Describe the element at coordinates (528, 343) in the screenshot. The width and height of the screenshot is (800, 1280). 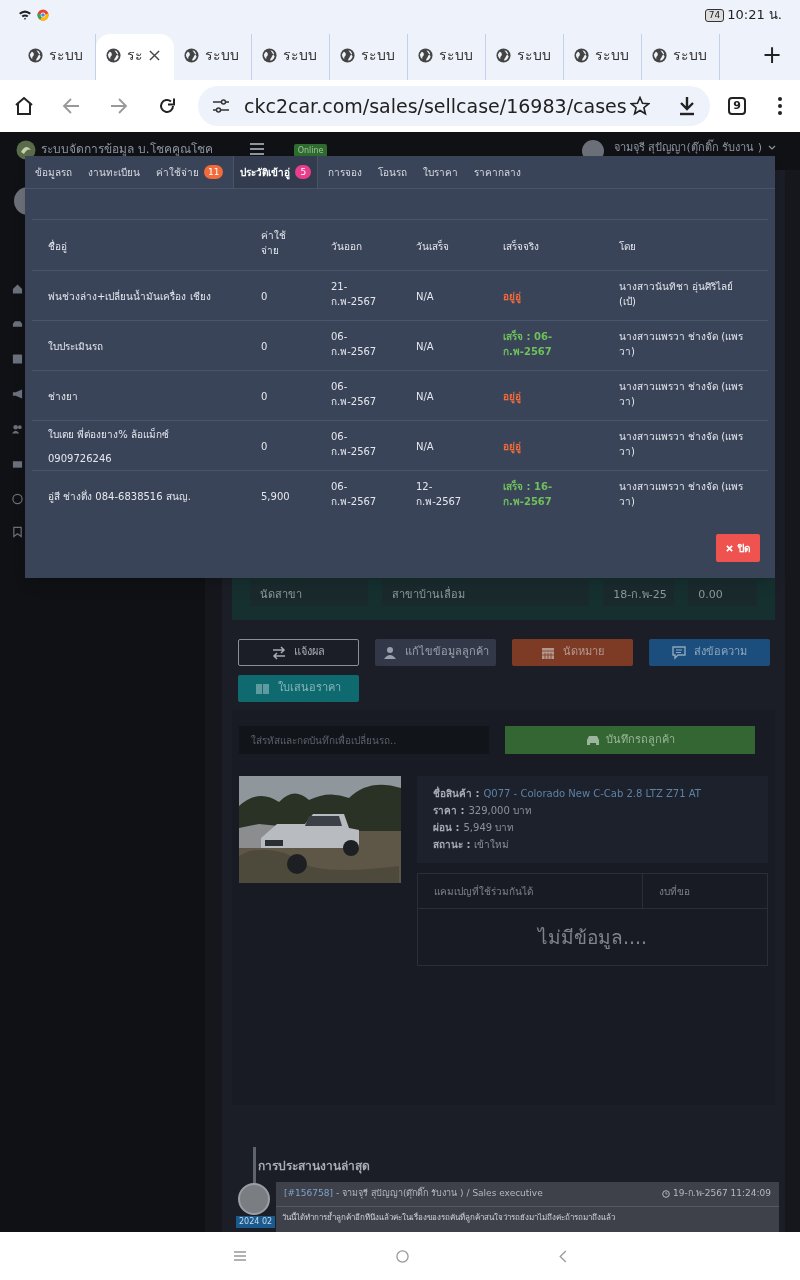
I see `status-text: เสร็จ : 06-ก.พ-2567` at that location.